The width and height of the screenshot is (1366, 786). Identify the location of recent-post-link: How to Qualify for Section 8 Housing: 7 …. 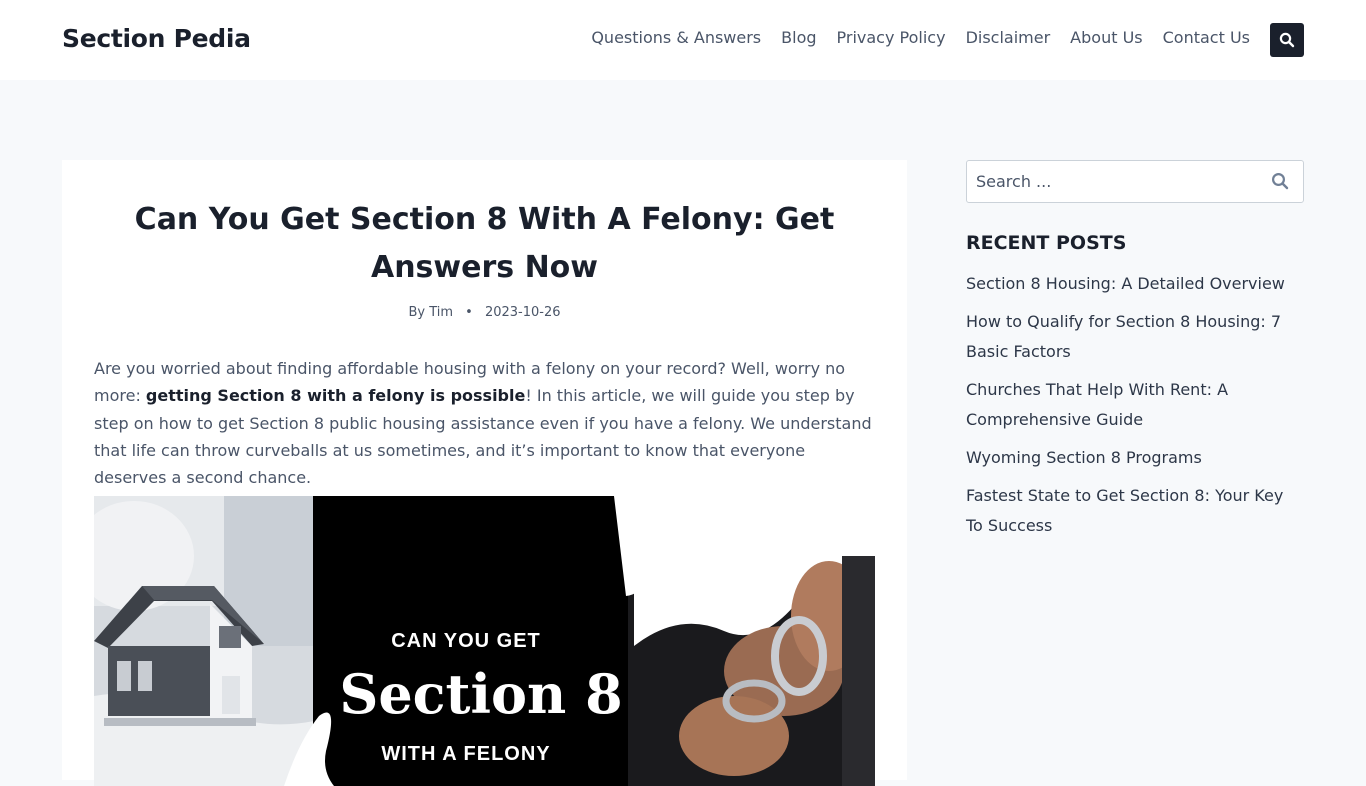
(1135, 337).